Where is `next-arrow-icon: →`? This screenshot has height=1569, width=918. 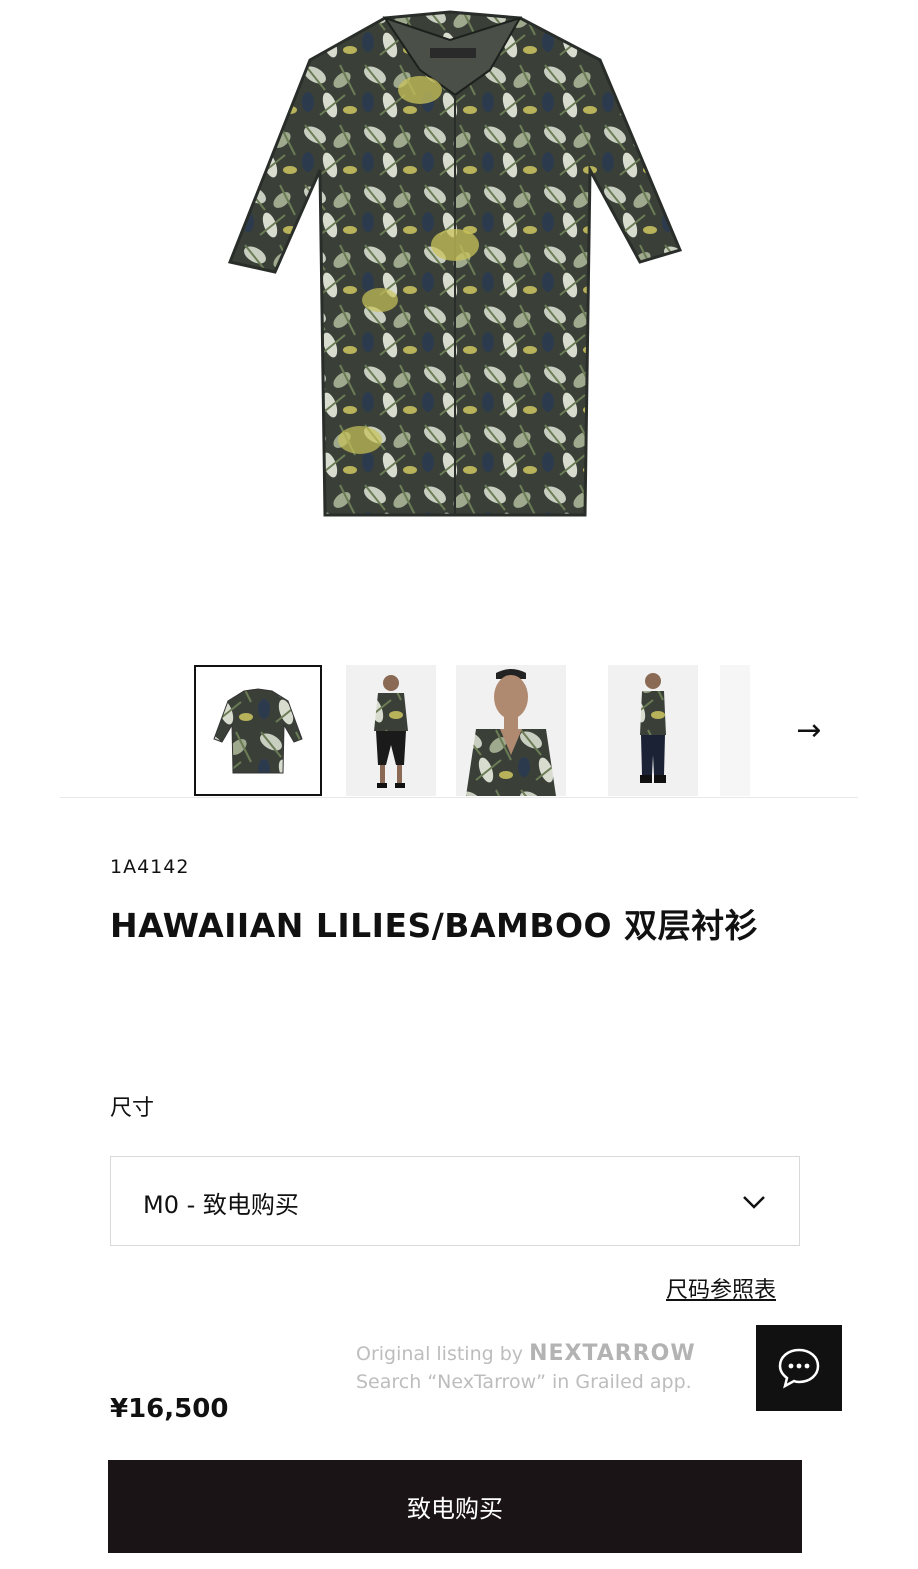
next-arrow-icon: → is located at coordinates (809, 730).